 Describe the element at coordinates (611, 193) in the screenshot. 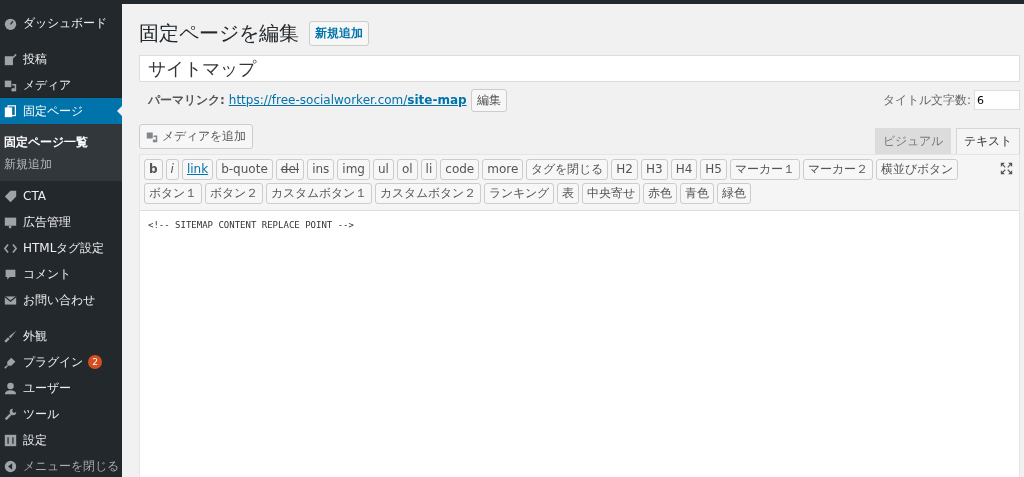

I see `quicktag-button: 中央寄せ` at that location.